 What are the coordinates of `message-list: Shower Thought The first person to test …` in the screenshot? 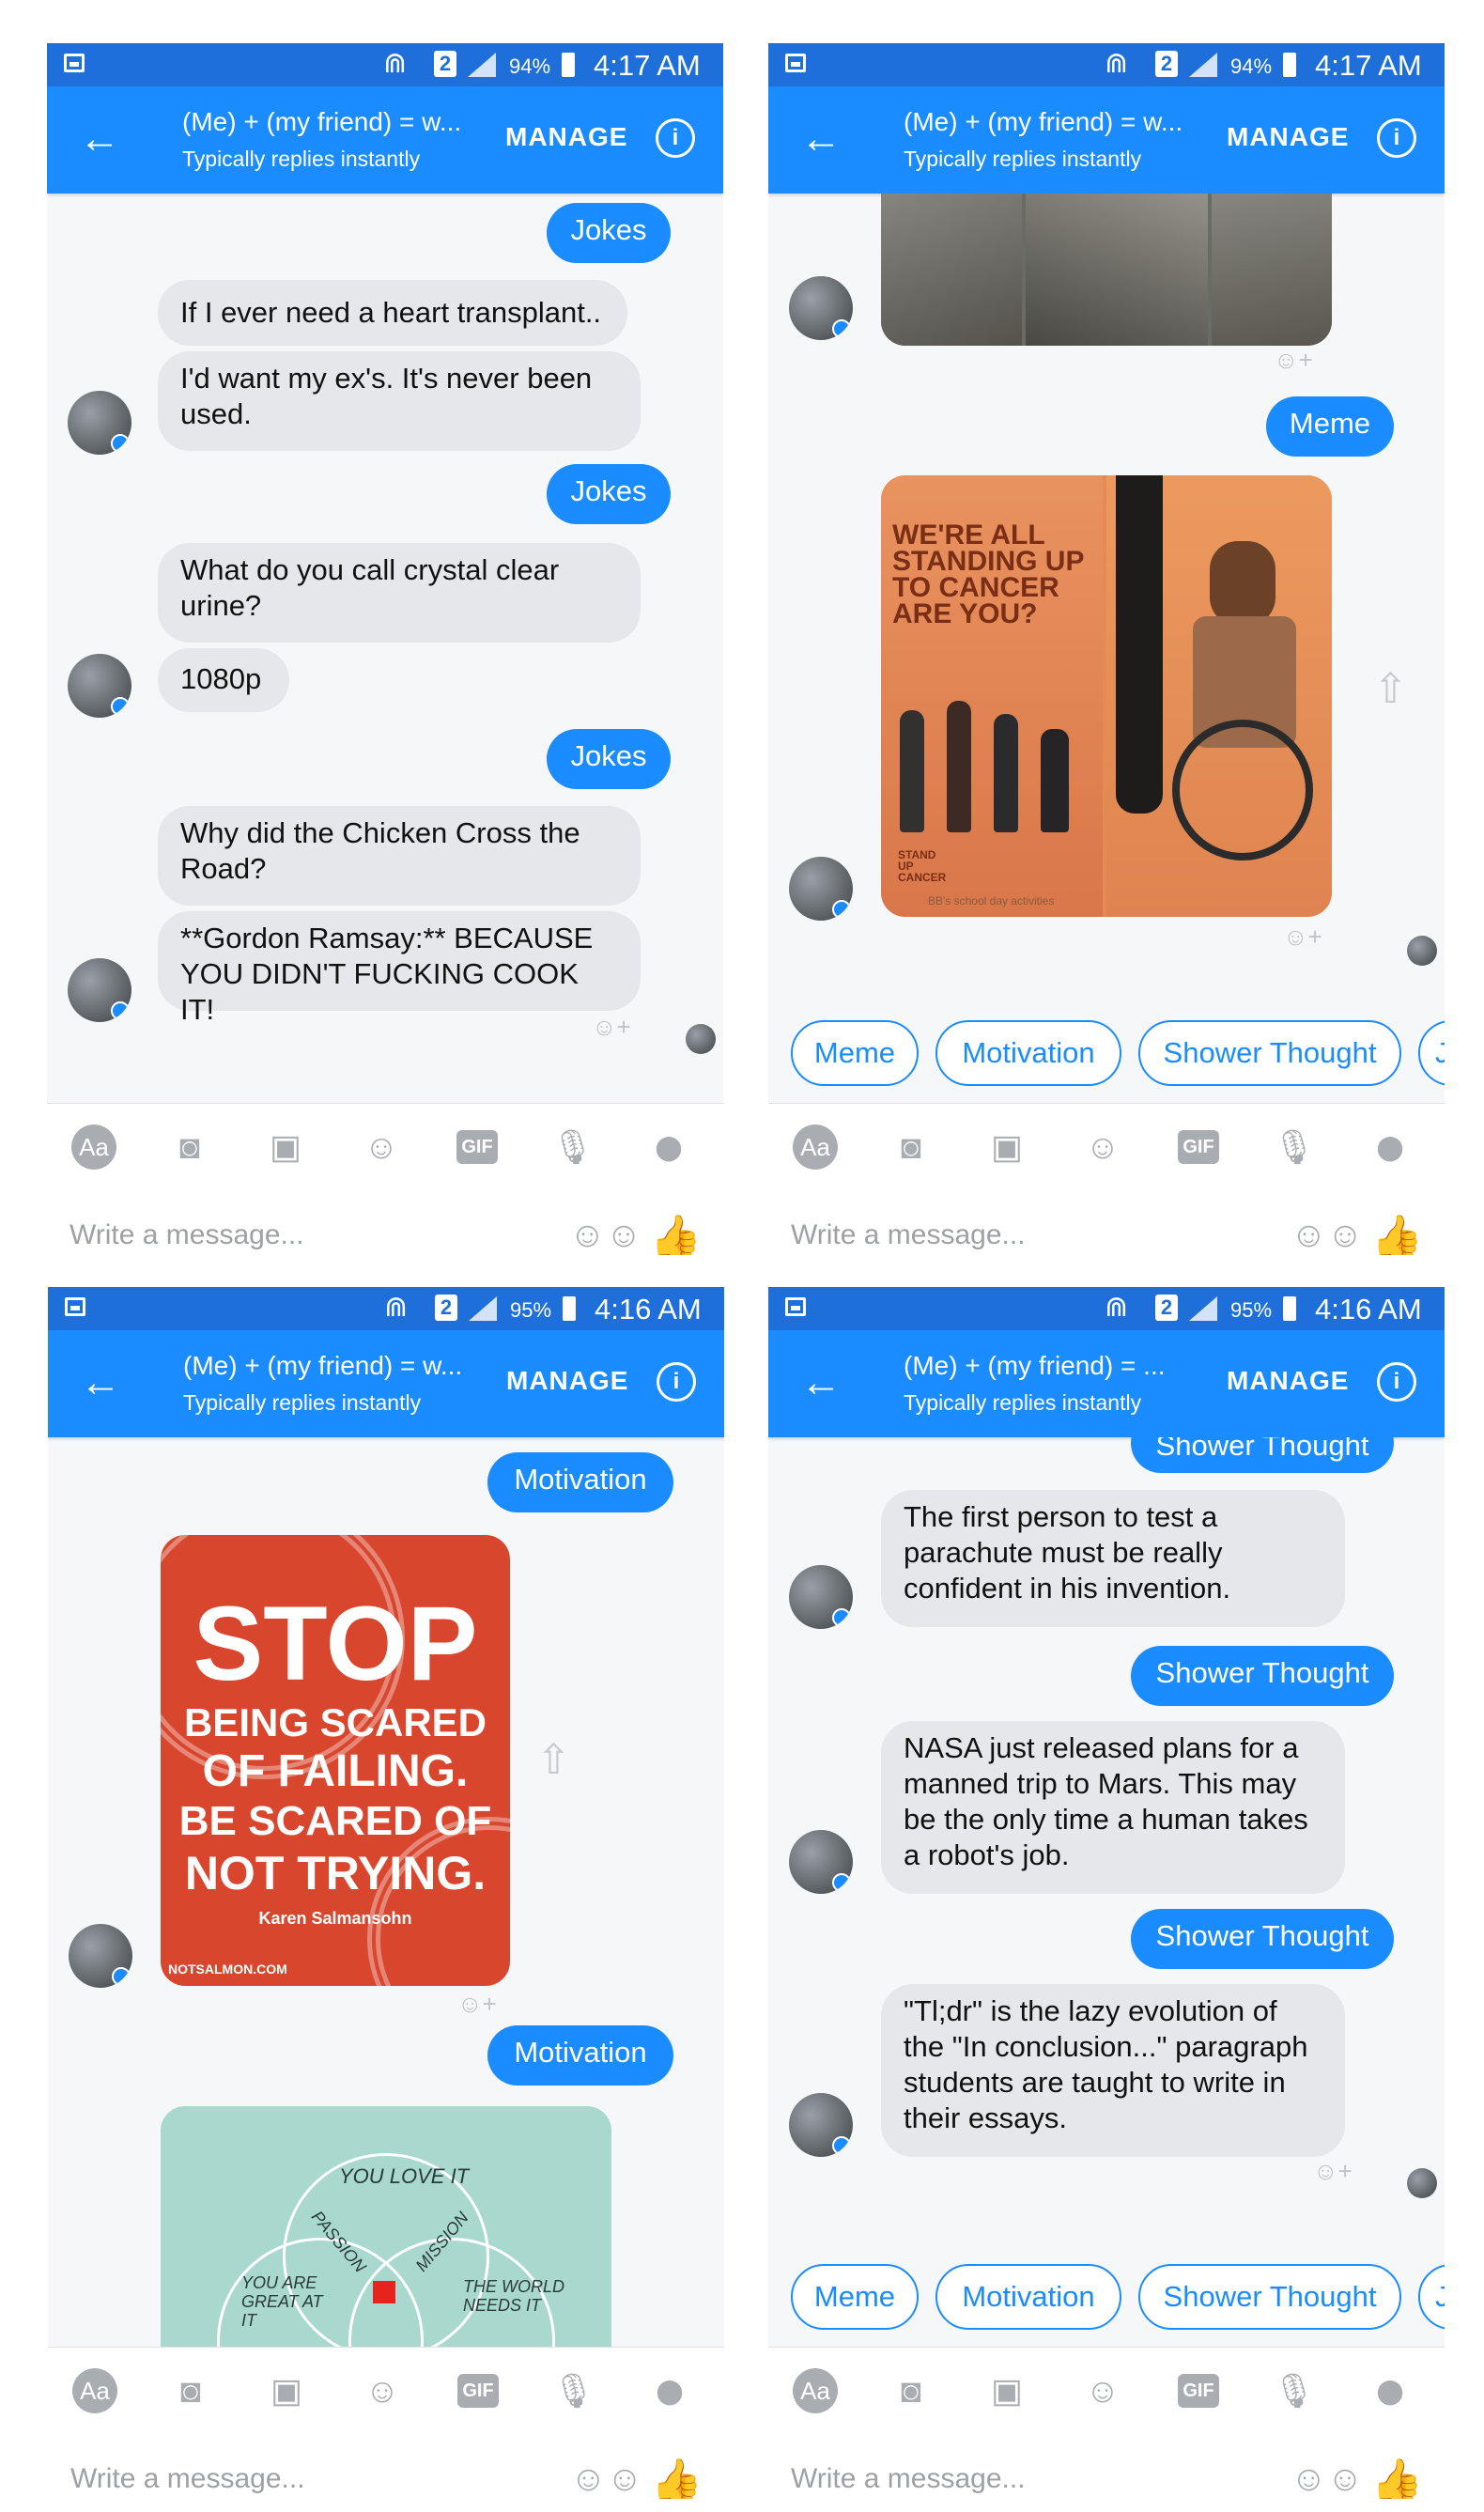 It's located at (1106, 1845).